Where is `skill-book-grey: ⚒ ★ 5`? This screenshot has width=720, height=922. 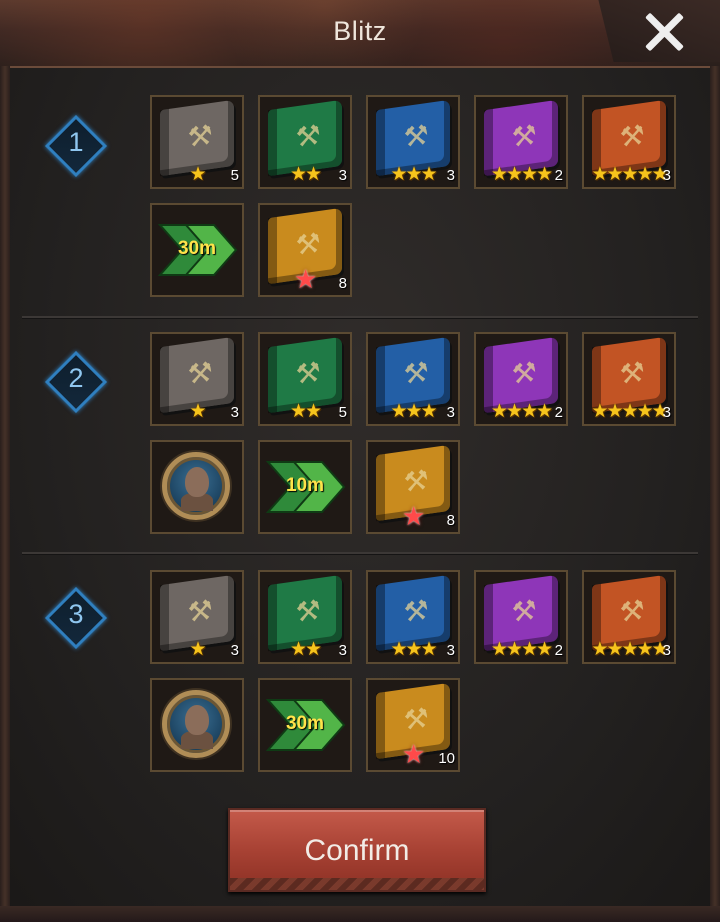 skill-book-grey: ⚒ ★ 5 is located at coordinates (197, 142).